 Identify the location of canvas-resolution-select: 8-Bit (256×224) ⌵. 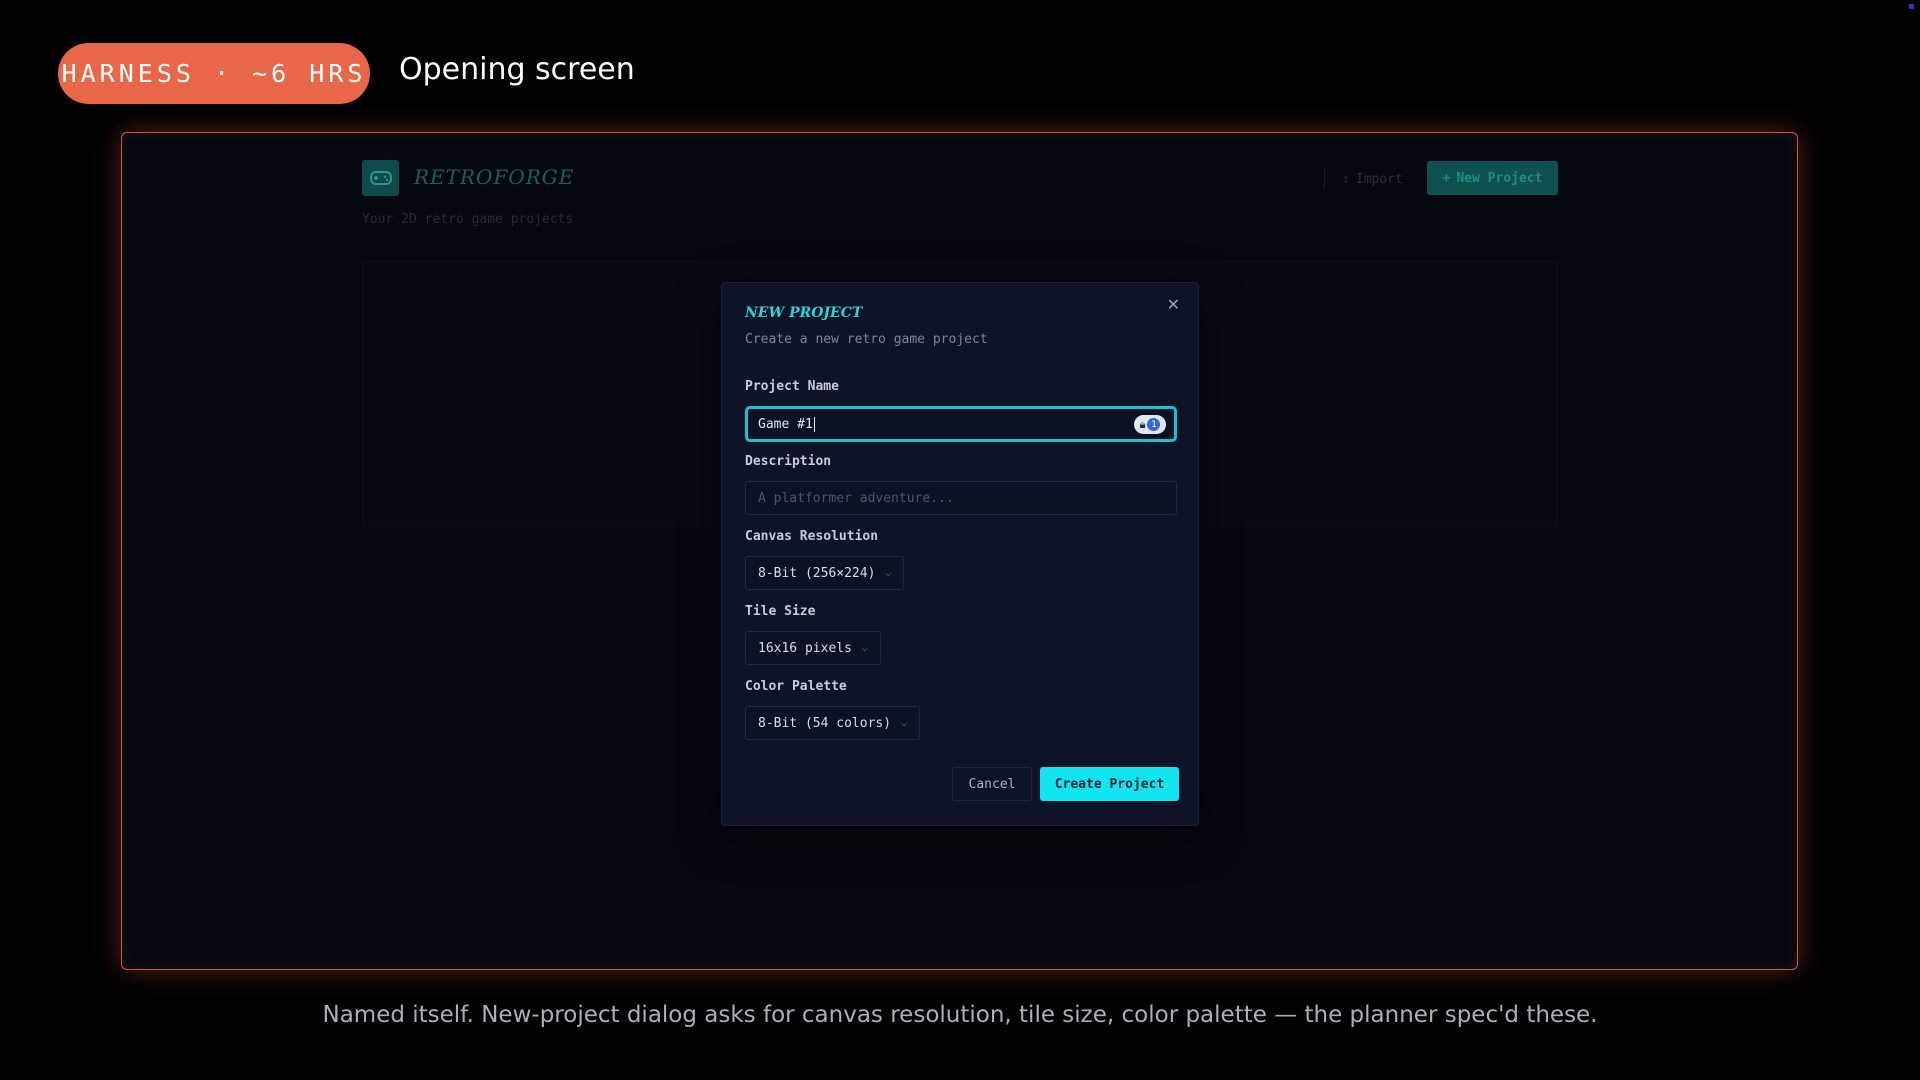
(825, 573).